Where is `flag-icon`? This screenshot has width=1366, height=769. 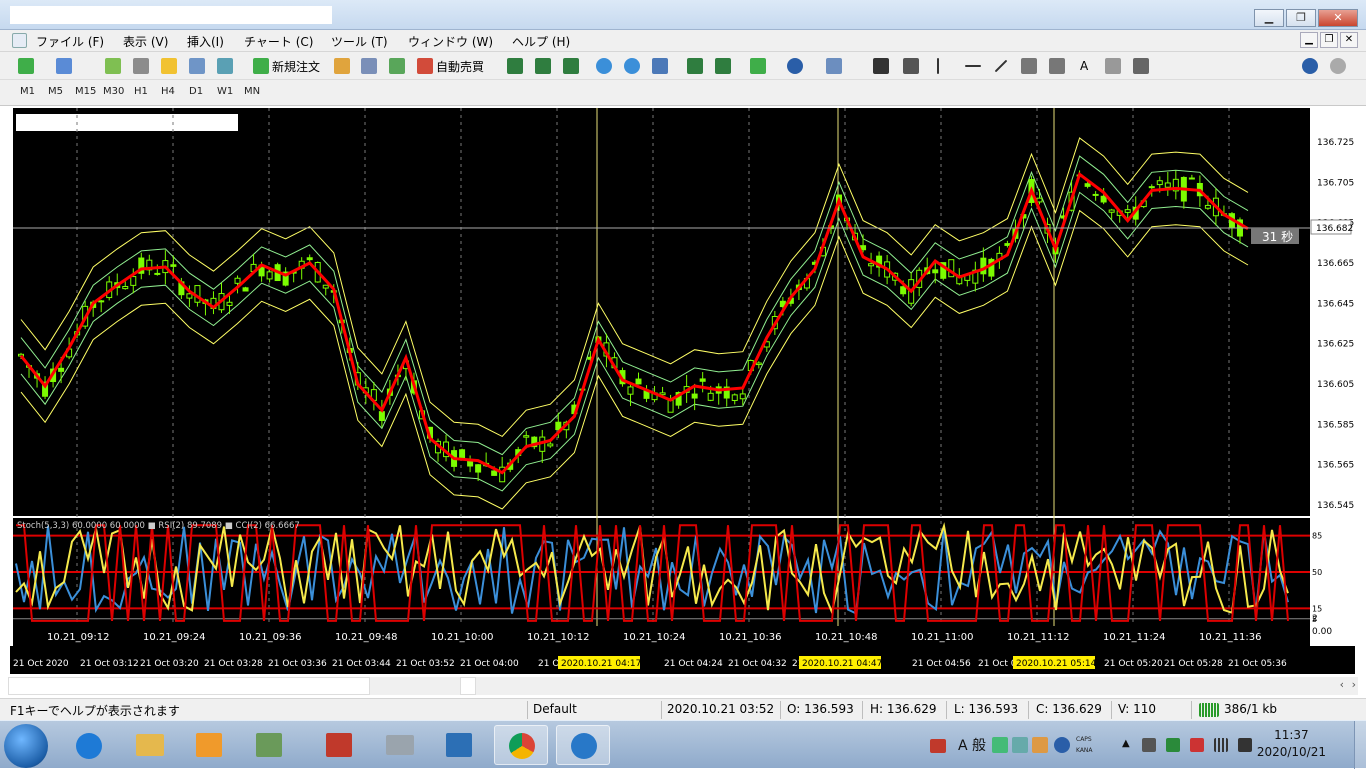 flag-icon is located at coordinates (1149, 745).